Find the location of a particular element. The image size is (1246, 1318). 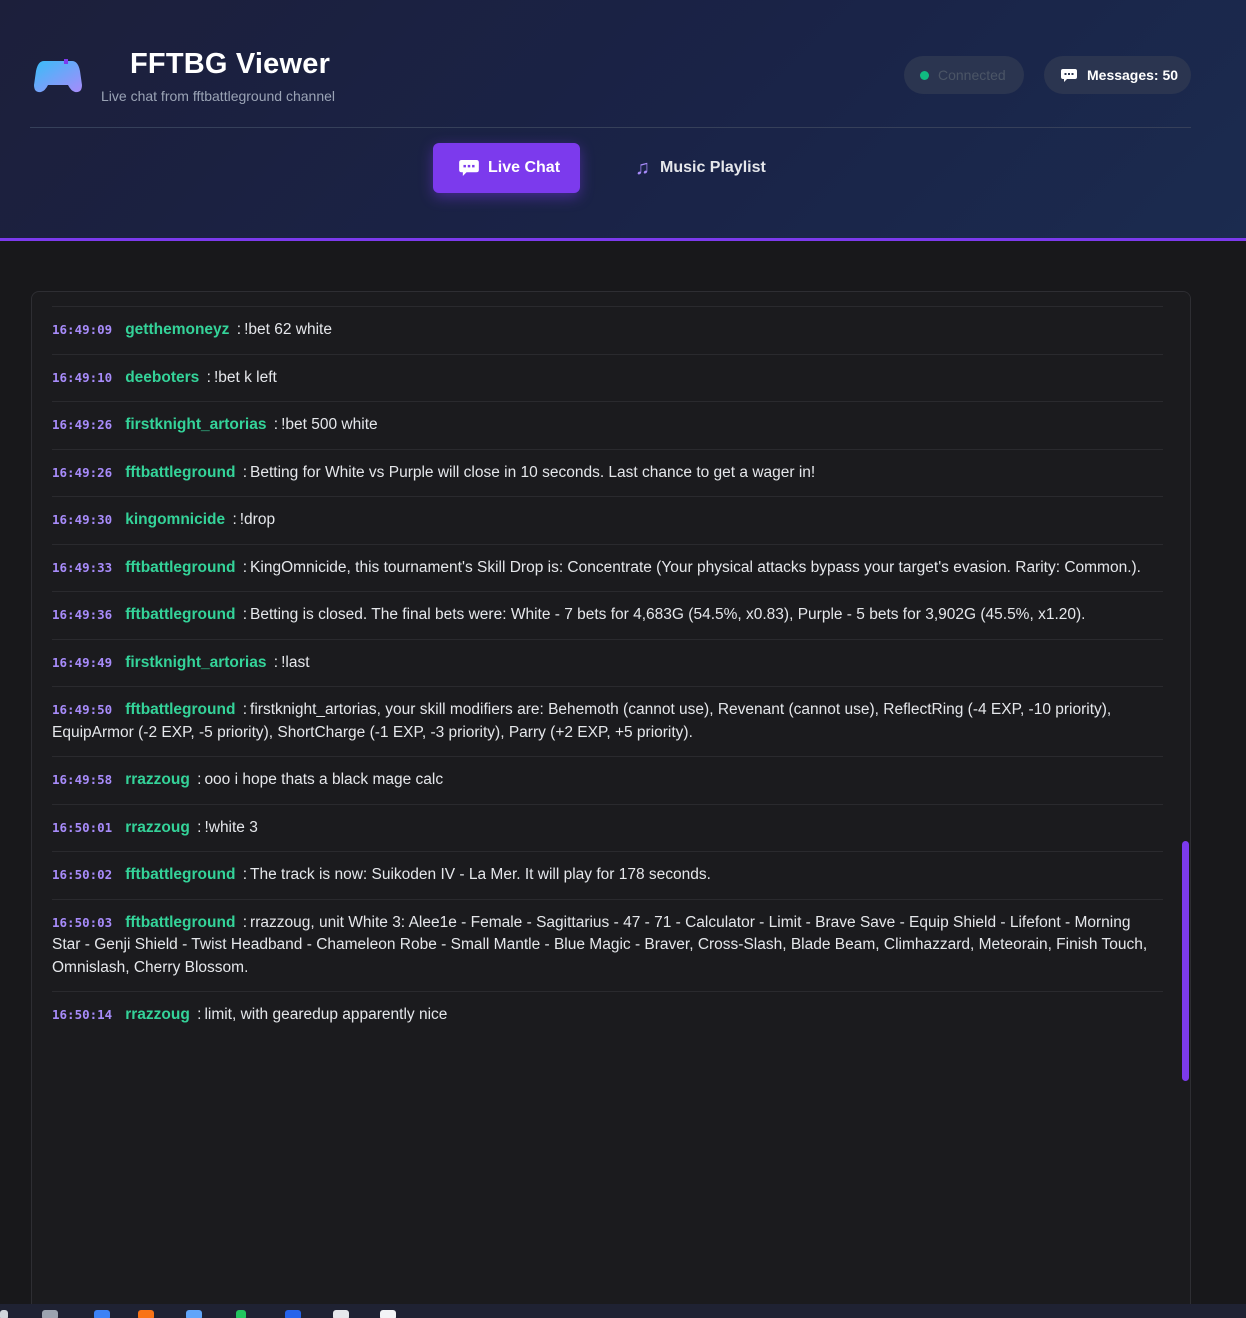

connection-status-badge: Connected is located at coordinates (964, 75).